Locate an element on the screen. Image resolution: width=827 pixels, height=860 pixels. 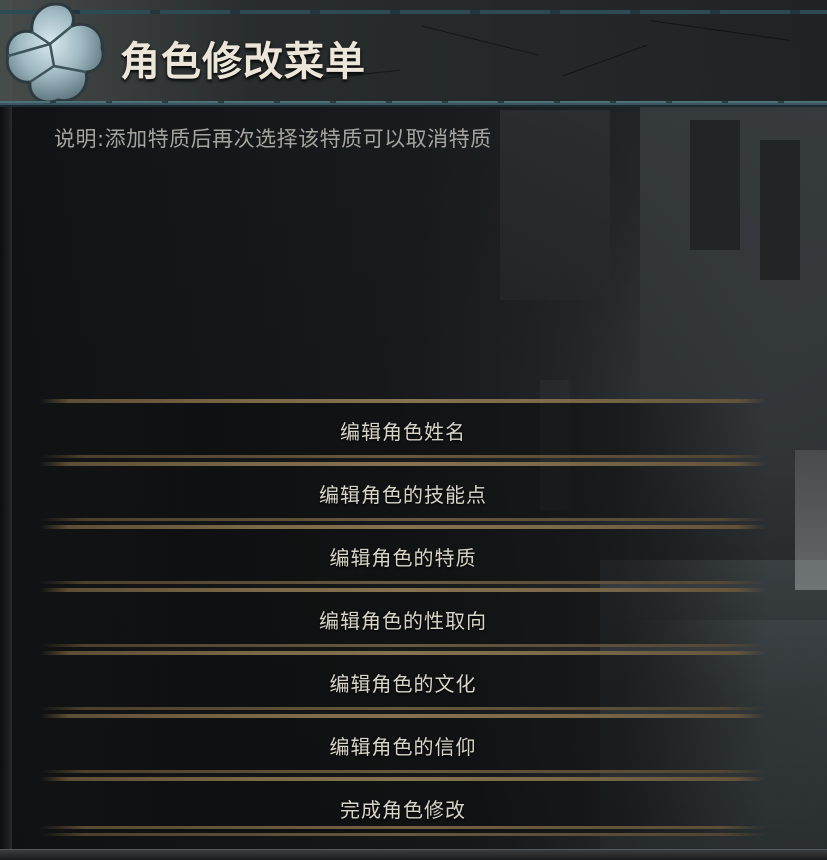
title-bar: 角色修改菜单 is located at coordinates (413, 52).